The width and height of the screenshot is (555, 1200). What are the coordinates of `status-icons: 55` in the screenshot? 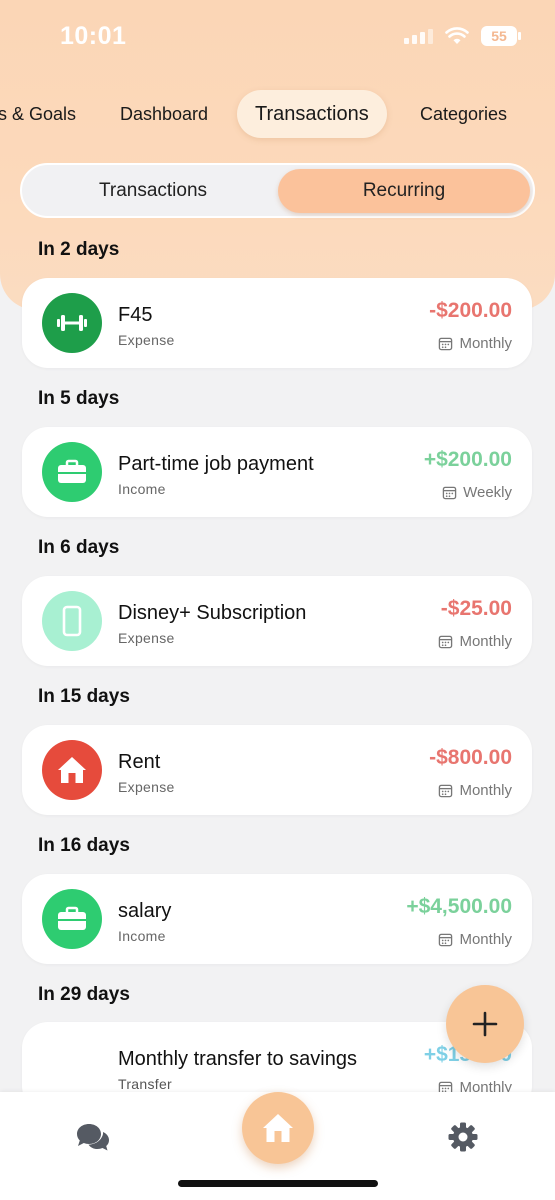 It's located at (462, 36).